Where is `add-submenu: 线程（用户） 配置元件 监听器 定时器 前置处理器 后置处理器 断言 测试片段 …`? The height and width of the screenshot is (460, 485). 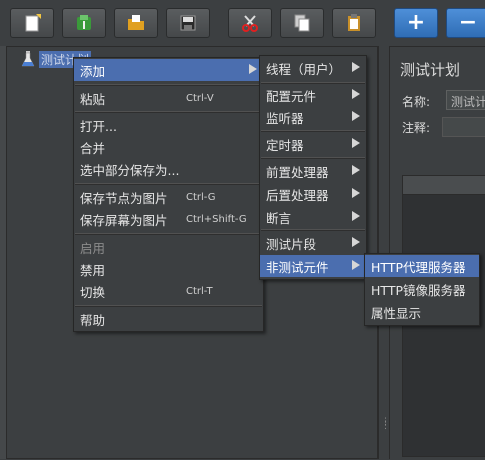
add-submenu: 线程（用户） 配置元件 监听器 定时器 前置处理器 后置处理器 断言 测试片段 … is located at coordinates (313, 167).